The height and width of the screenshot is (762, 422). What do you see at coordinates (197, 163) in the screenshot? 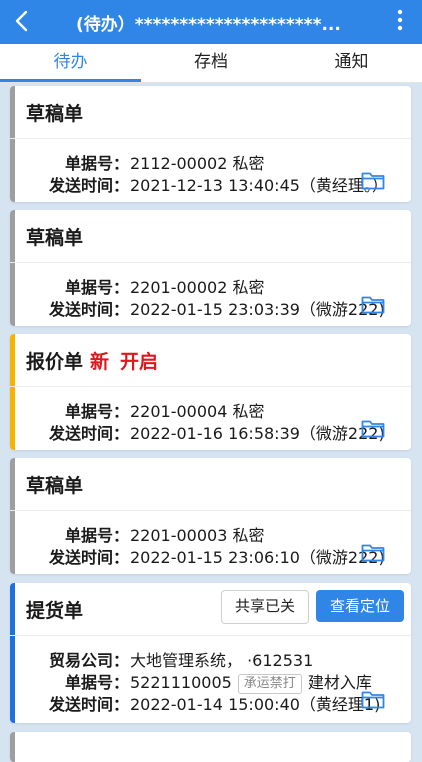
I see `bill-number-value: 2112-00002 私密` at bounding box center [197, 163].